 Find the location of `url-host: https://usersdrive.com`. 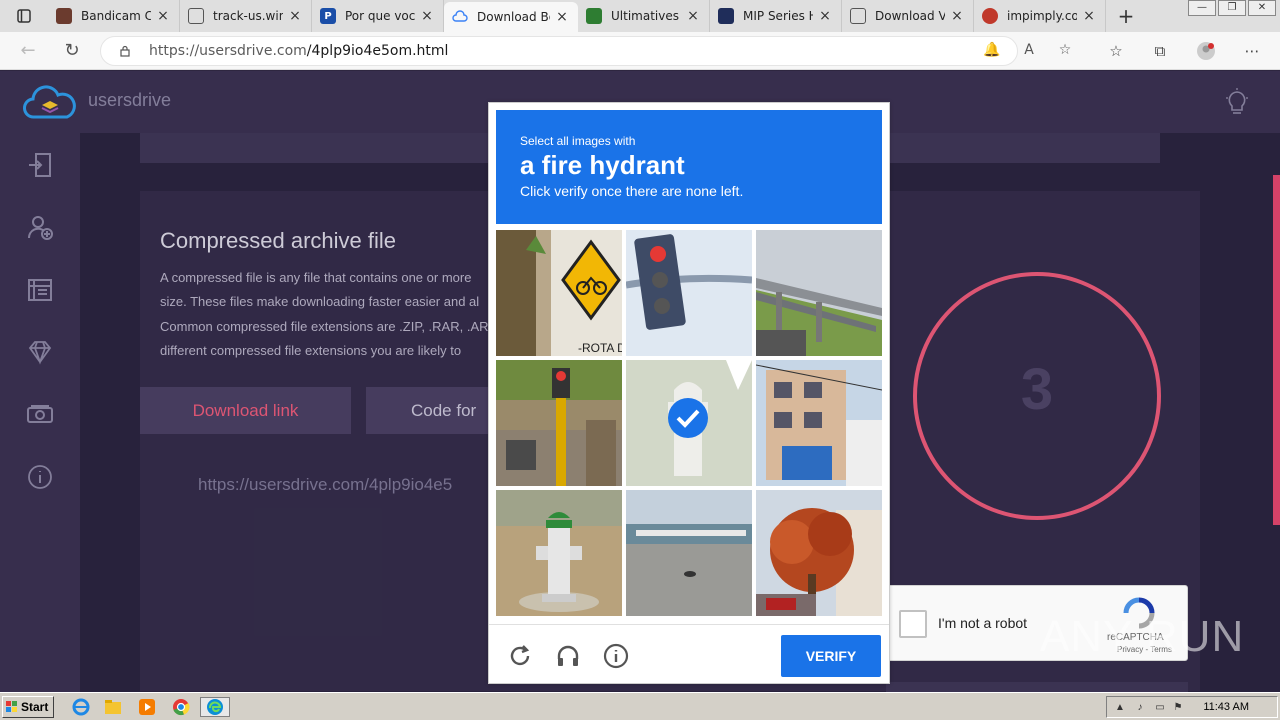

url-host: https://usersdrive.com is located at coordinates (228, 51).